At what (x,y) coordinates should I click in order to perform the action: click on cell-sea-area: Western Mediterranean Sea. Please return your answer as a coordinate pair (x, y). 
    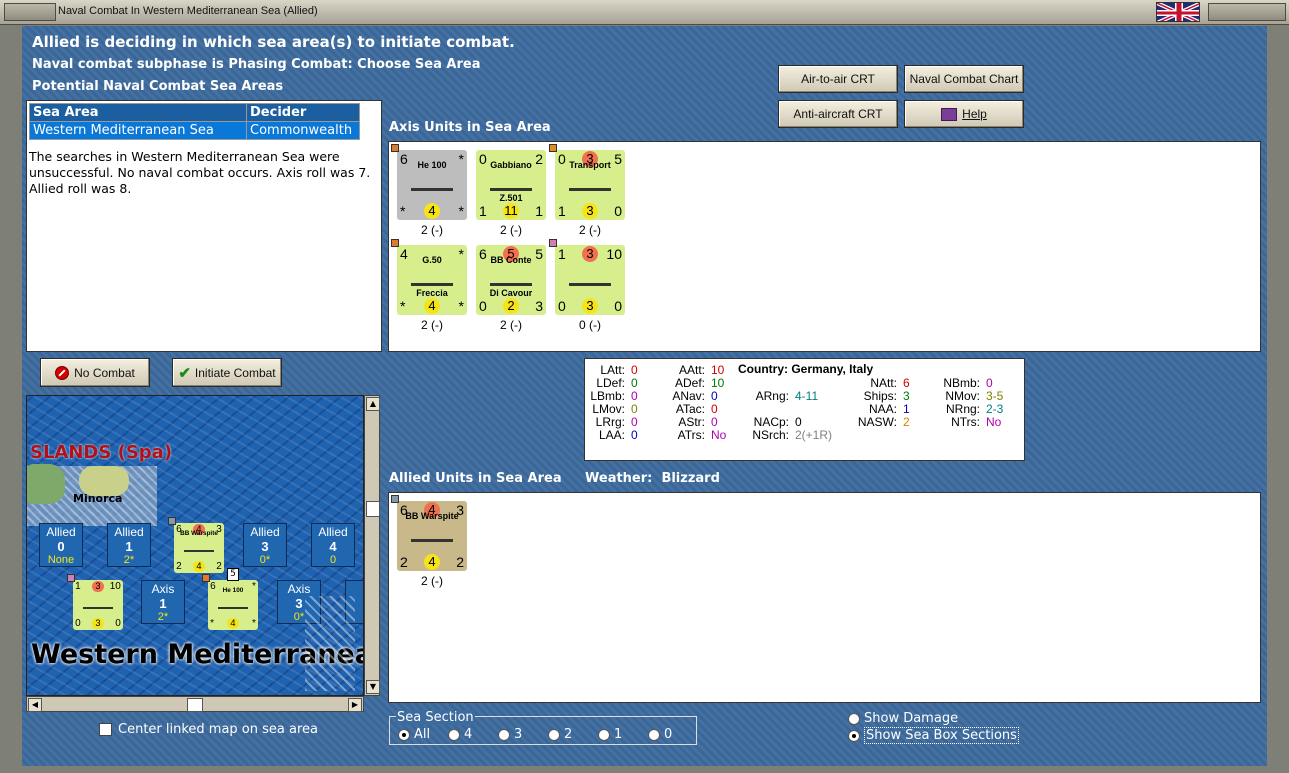
    Looking at the image, I should click on (138, 130).